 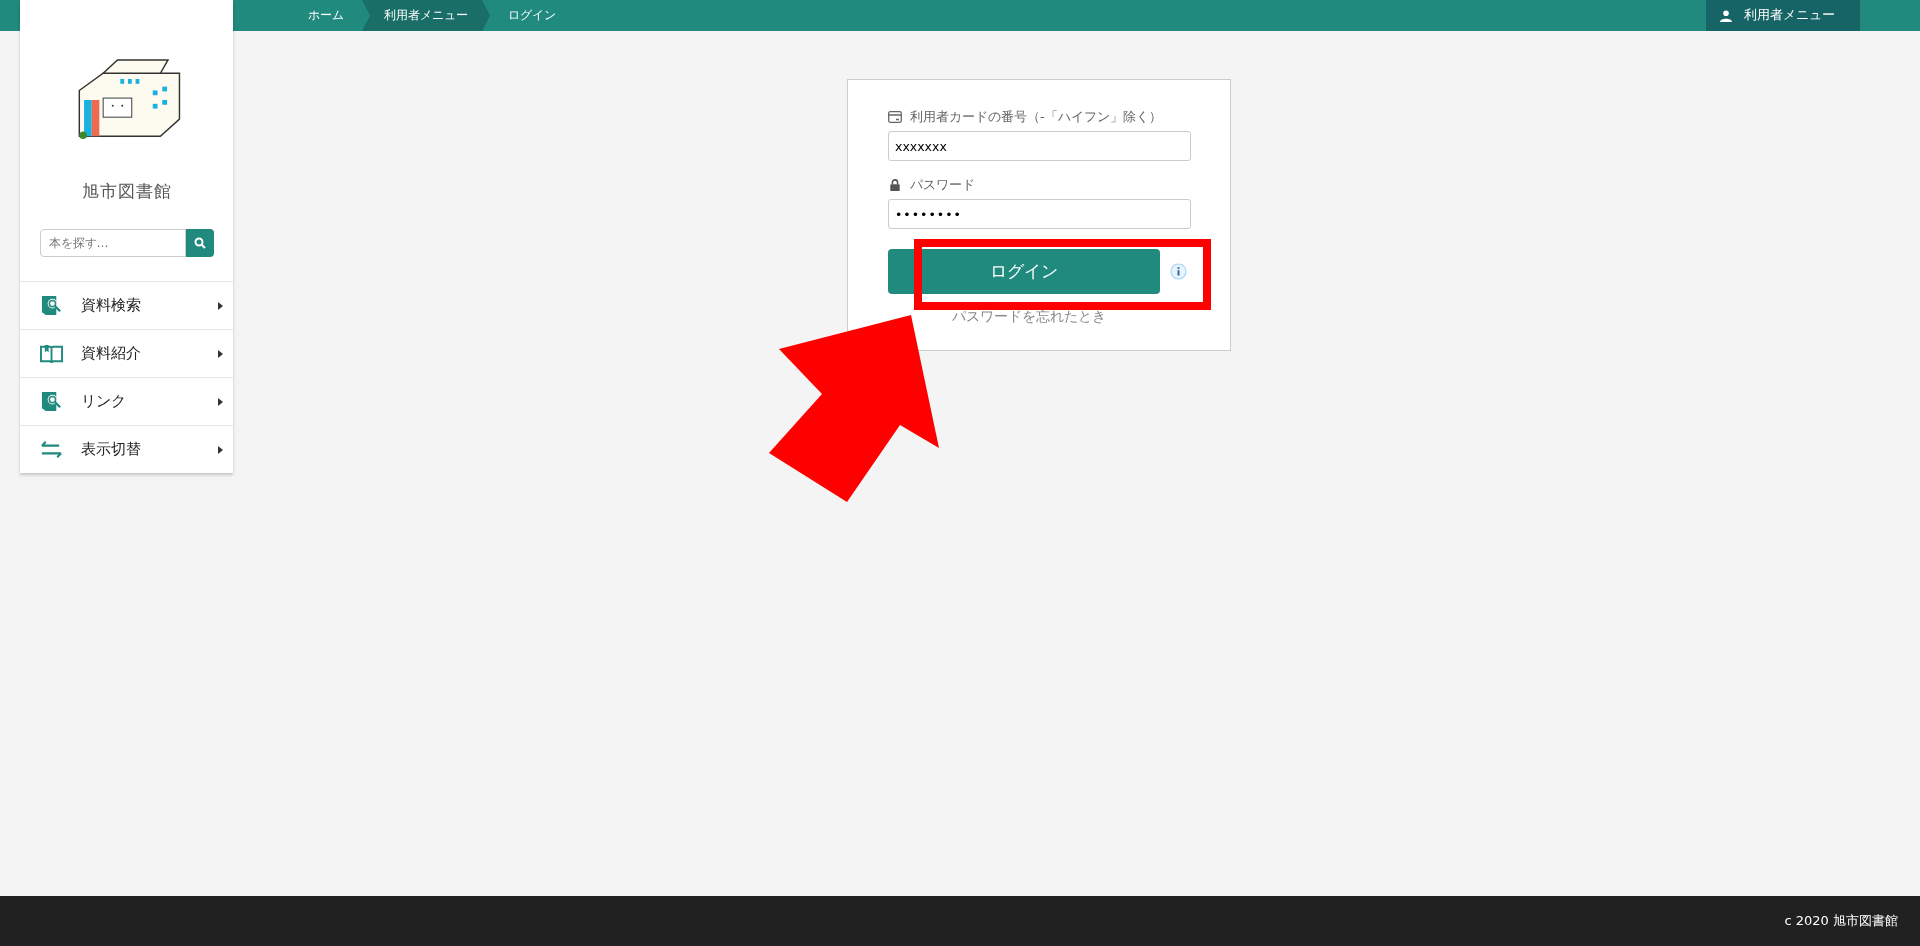 I want to click on sidebar-menu-item: 資料検索, so click(x=126, y=305).